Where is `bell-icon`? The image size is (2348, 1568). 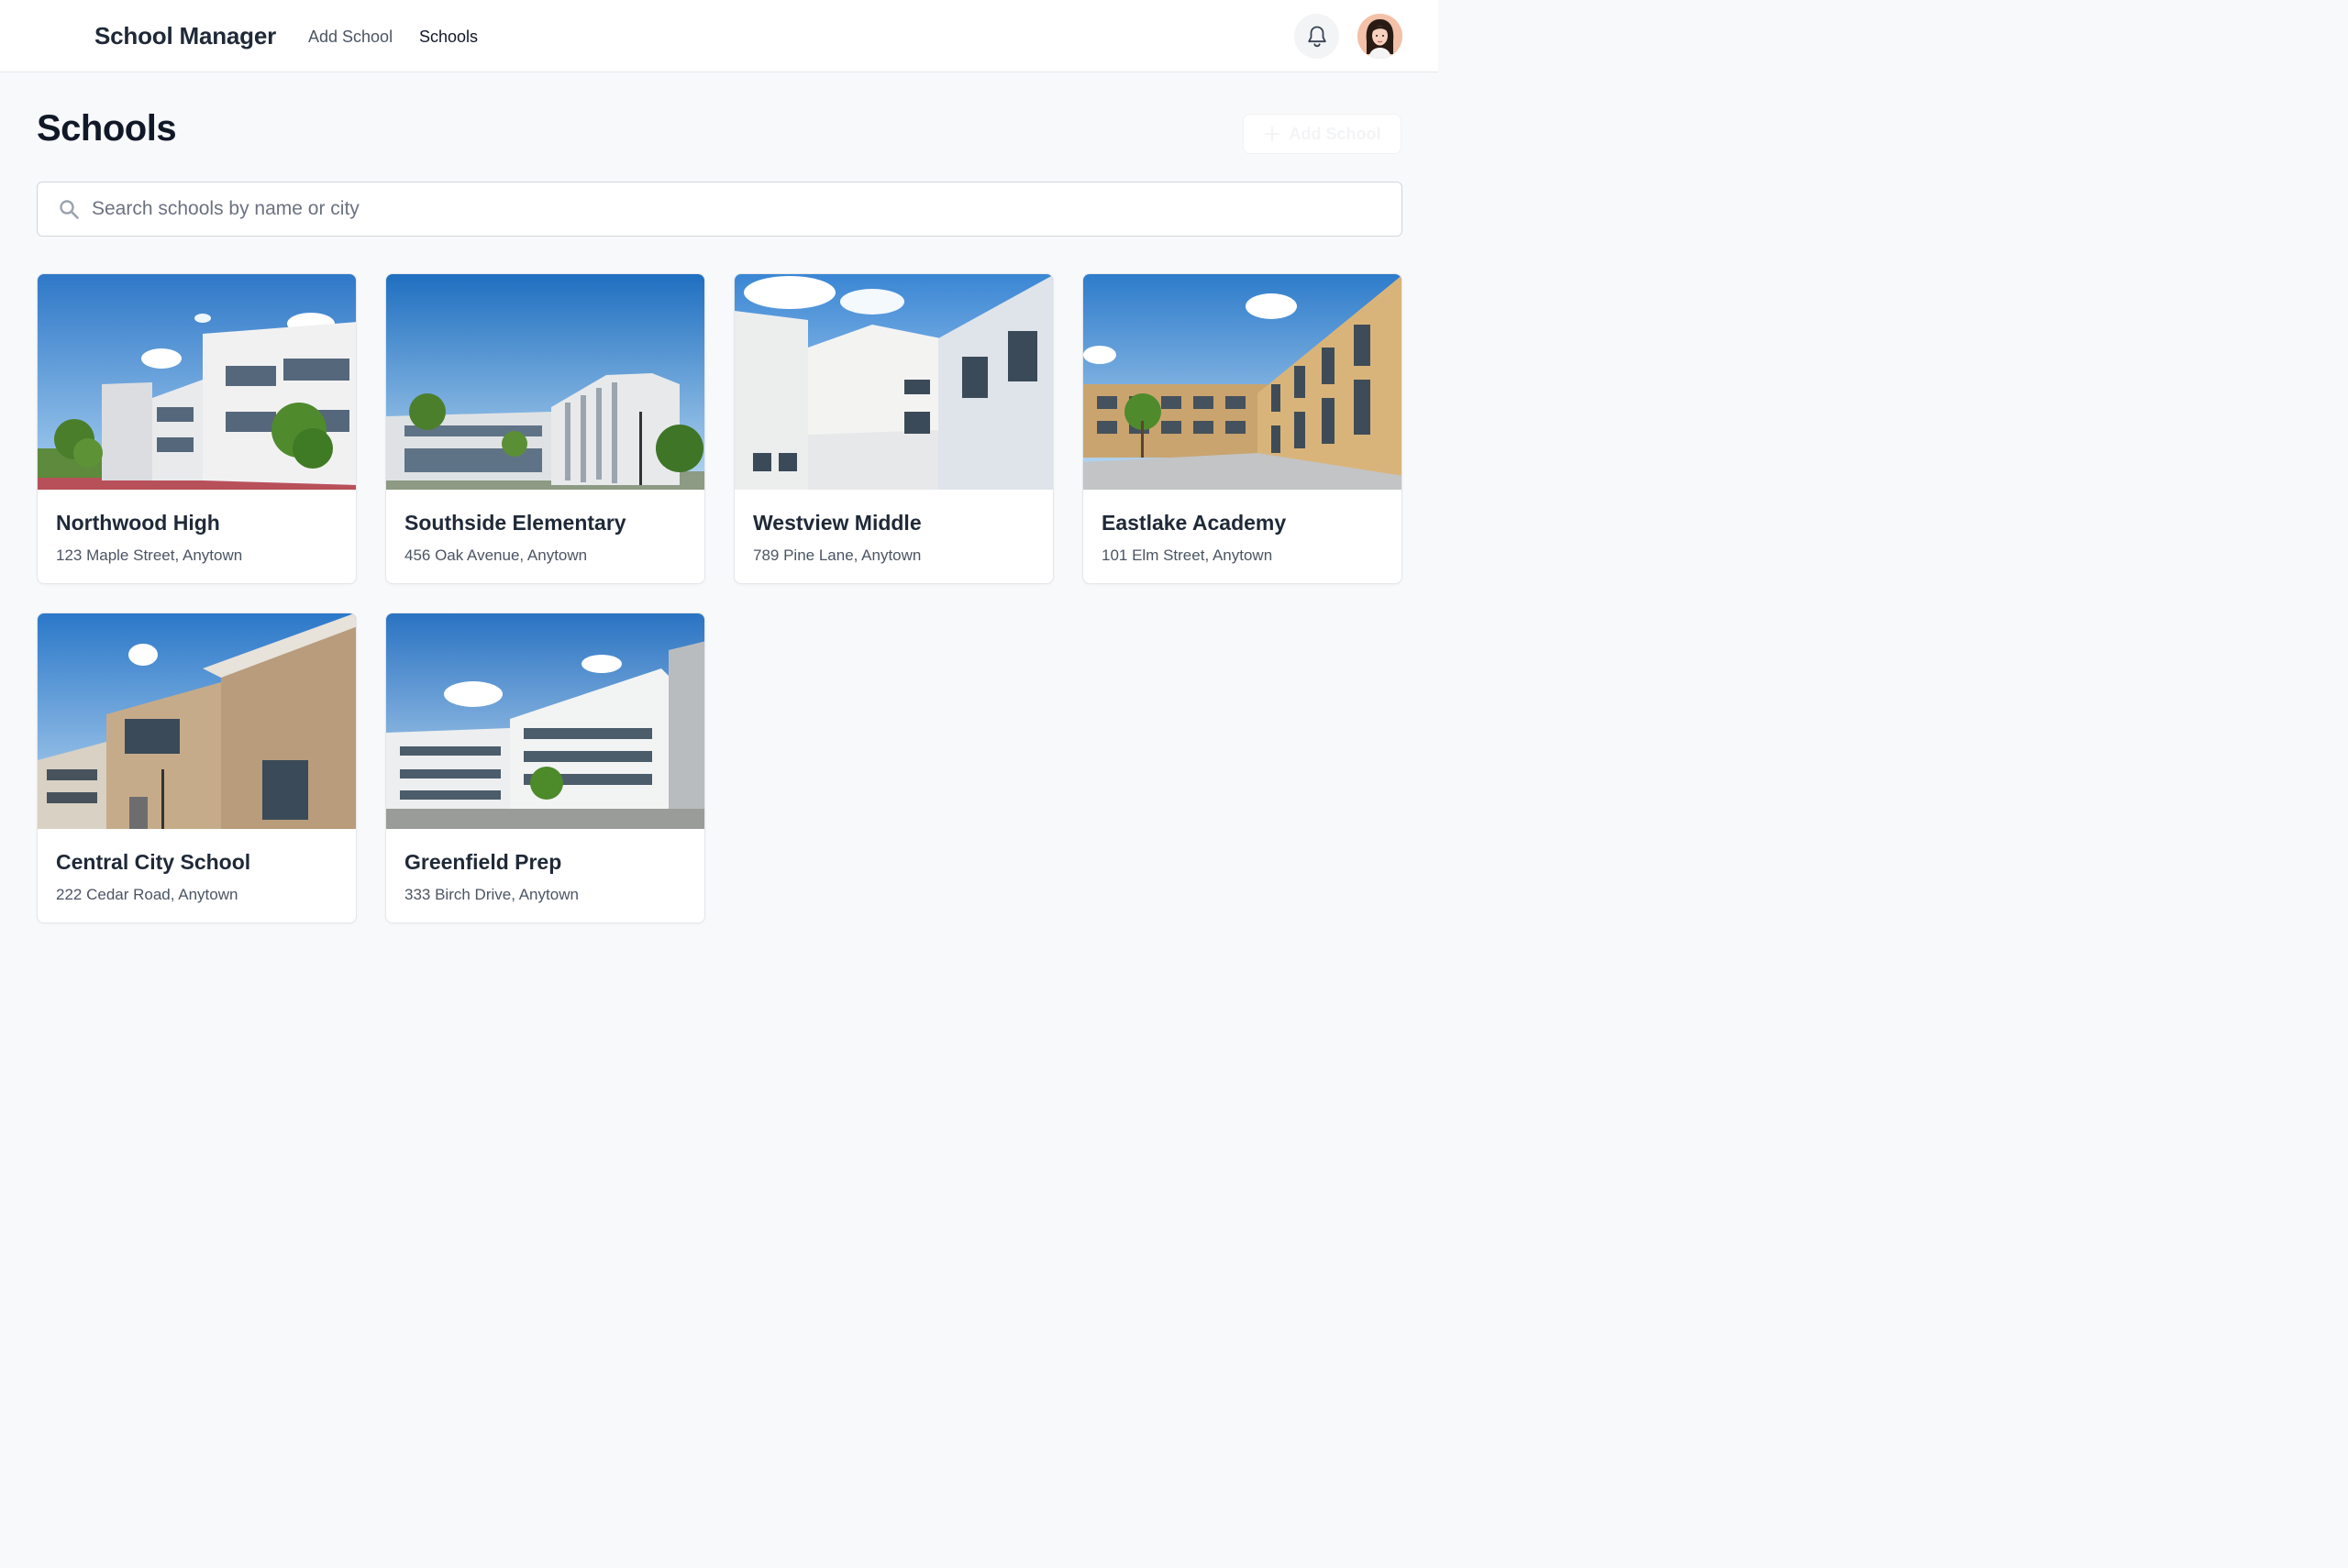 bell-icon is located at coordinates (1316, 36).